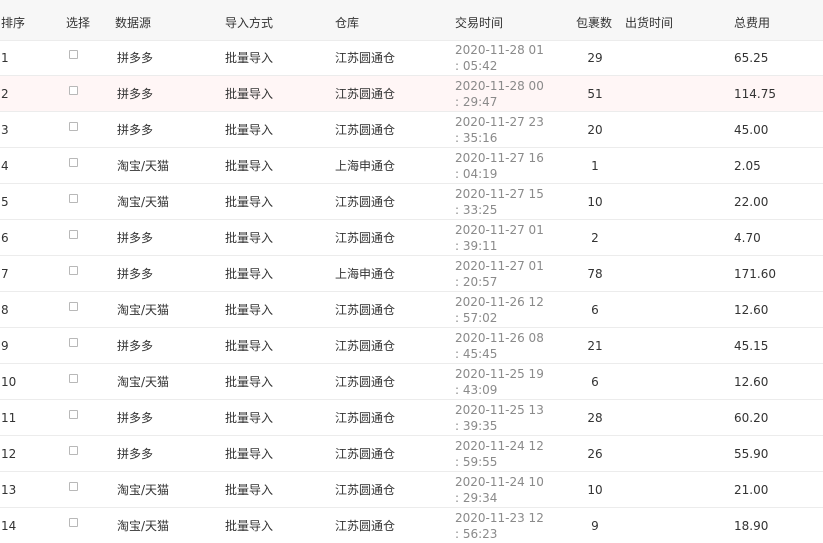 This screenshot has height=543, width=823. Describe the element at coordinates (13, 22) in the screenshot. I see `column-header-index: 排序` at that location.